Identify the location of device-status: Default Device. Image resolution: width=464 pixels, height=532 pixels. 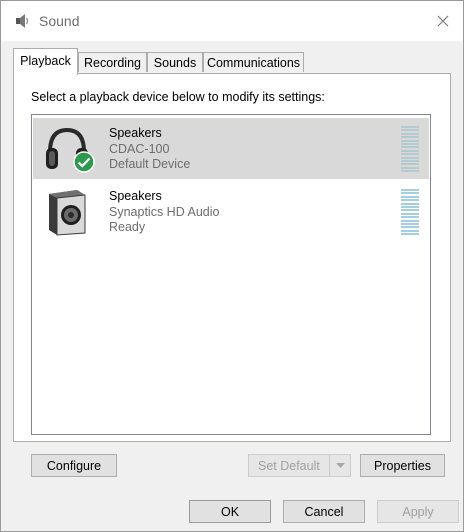
(150, 164).